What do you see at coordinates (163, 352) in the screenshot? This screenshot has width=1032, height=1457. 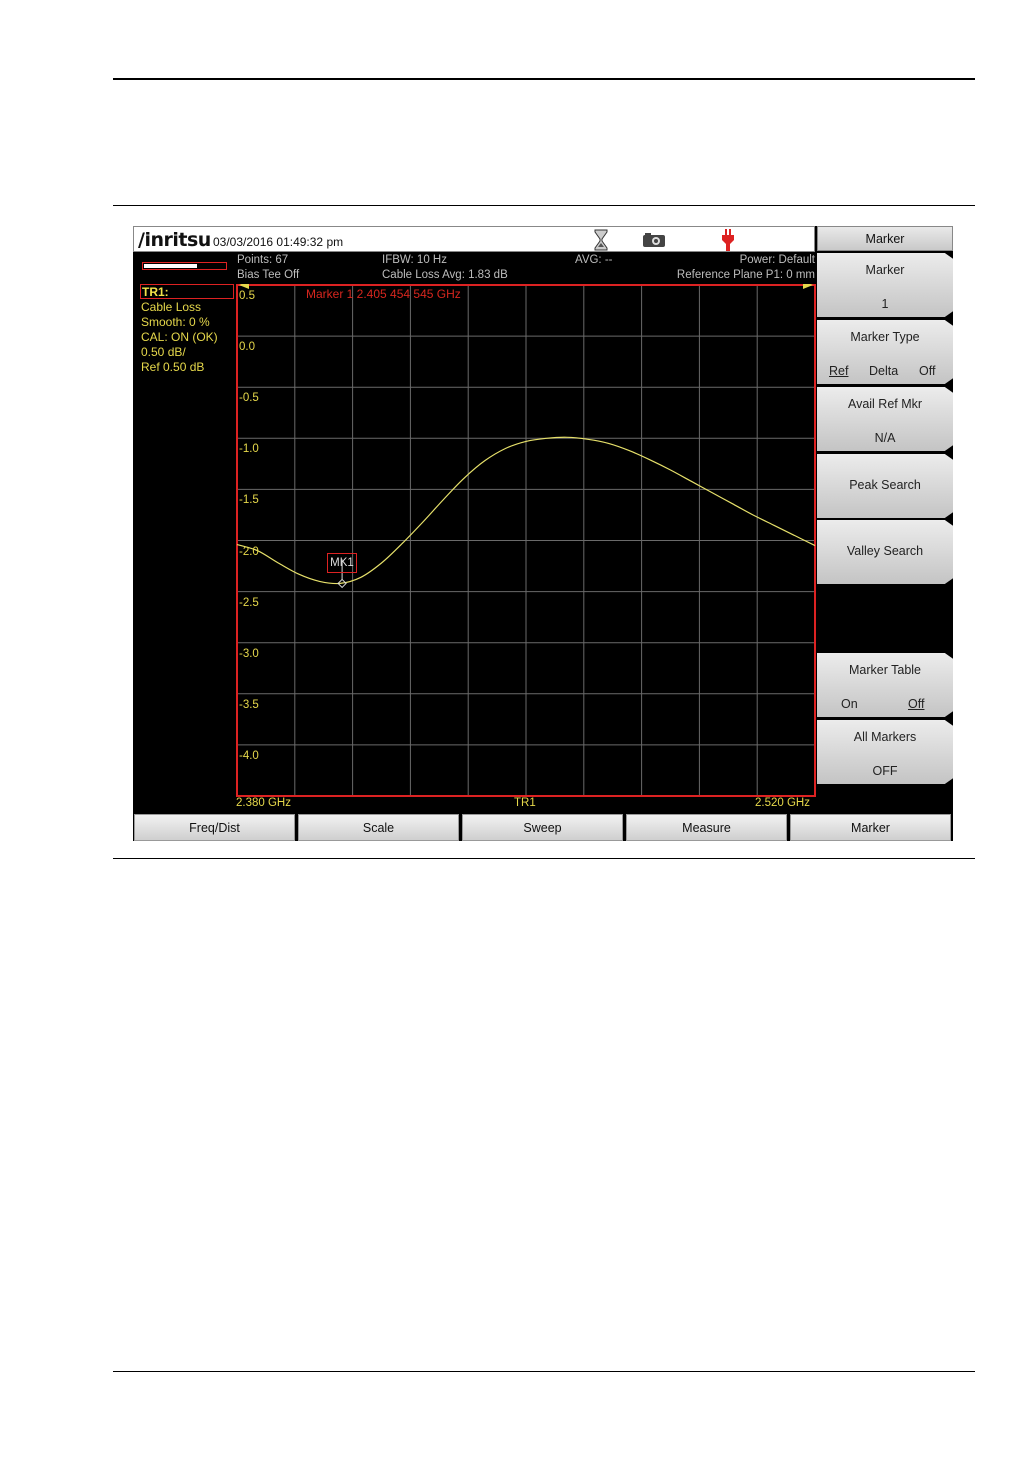 I see `trace-scale: 0.50 dB/` at bounding box center [163, 352].